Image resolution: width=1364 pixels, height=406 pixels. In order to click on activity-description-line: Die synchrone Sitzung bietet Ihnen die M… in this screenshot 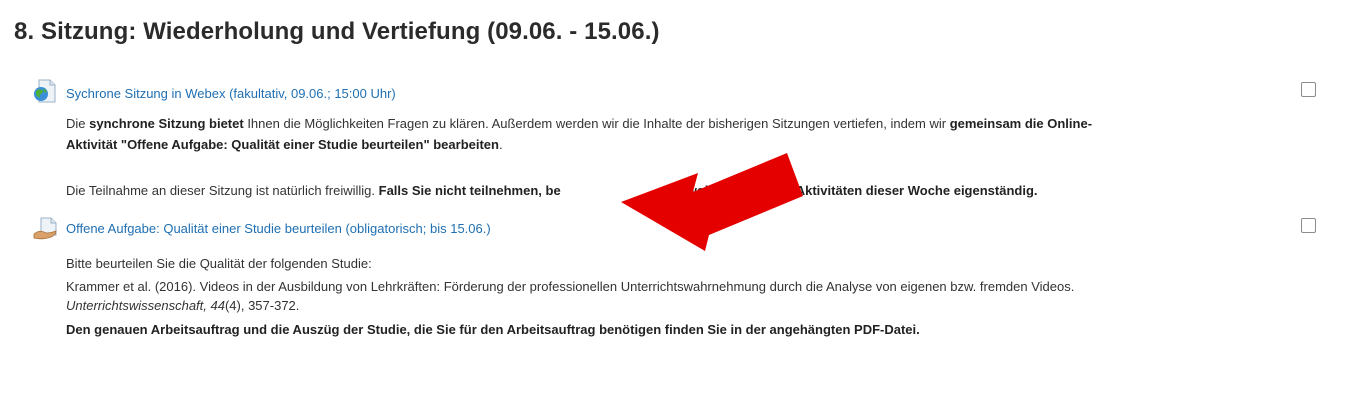, I will do `click(579, 123)`.